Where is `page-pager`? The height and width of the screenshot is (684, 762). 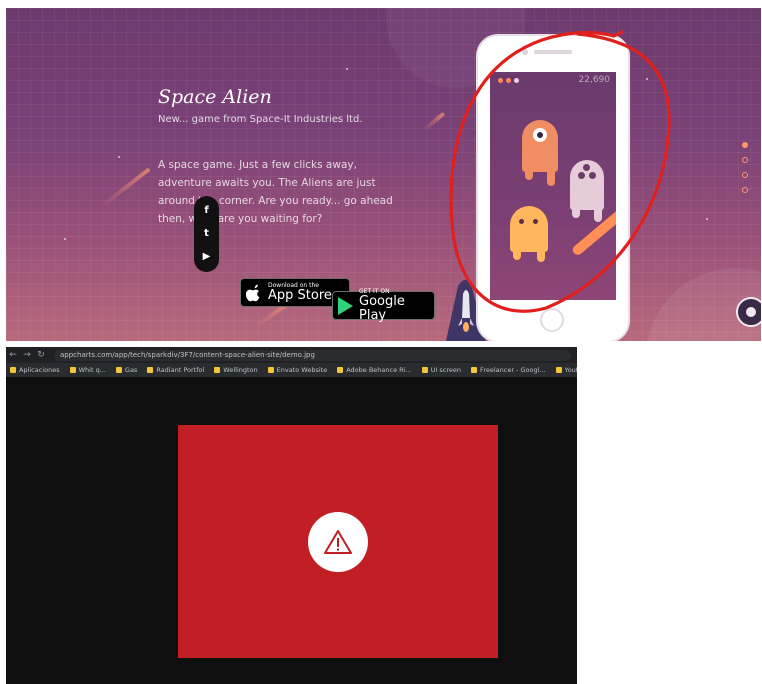
page-pager is located at coordinates (745, 167).